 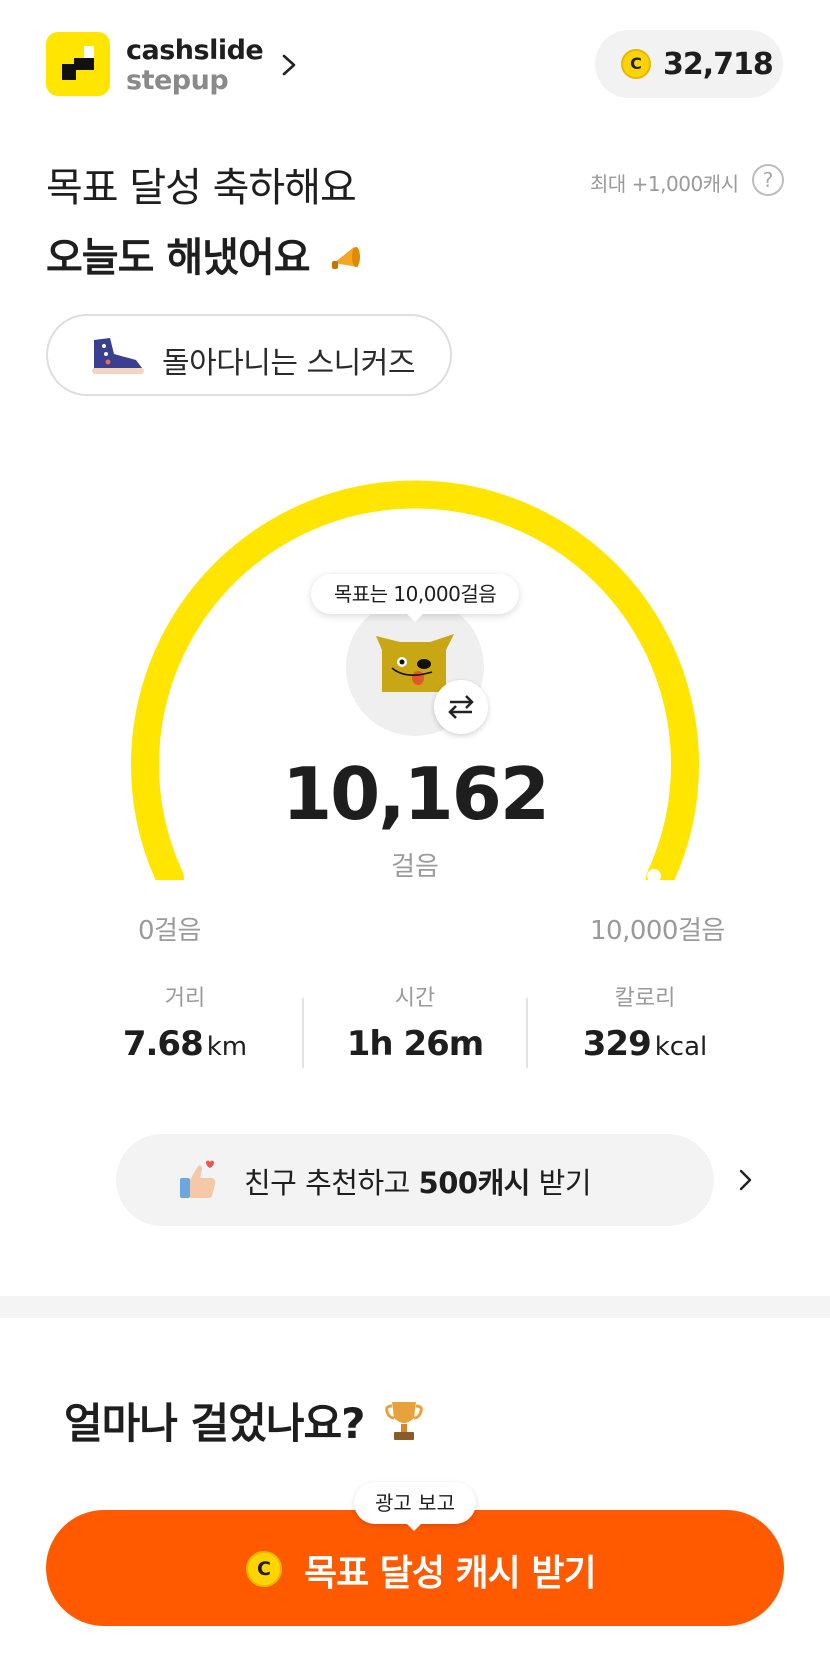 I want to click on sneaker-icon, so click(x=118, y=356).